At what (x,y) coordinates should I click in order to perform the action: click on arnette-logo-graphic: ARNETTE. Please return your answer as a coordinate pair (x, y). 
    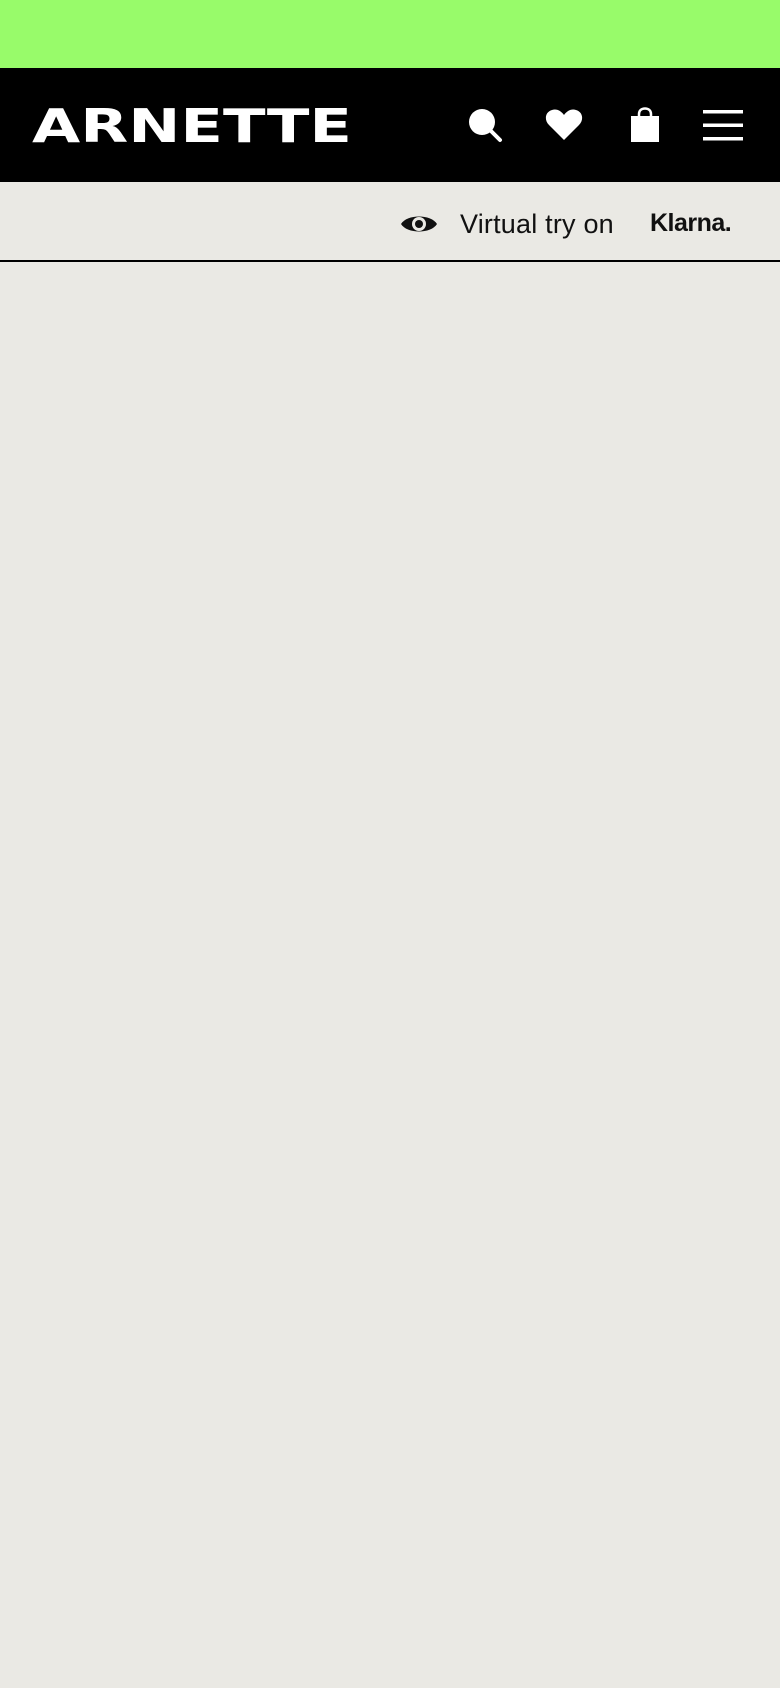
    Looking at the image, I should click on (192, 124).